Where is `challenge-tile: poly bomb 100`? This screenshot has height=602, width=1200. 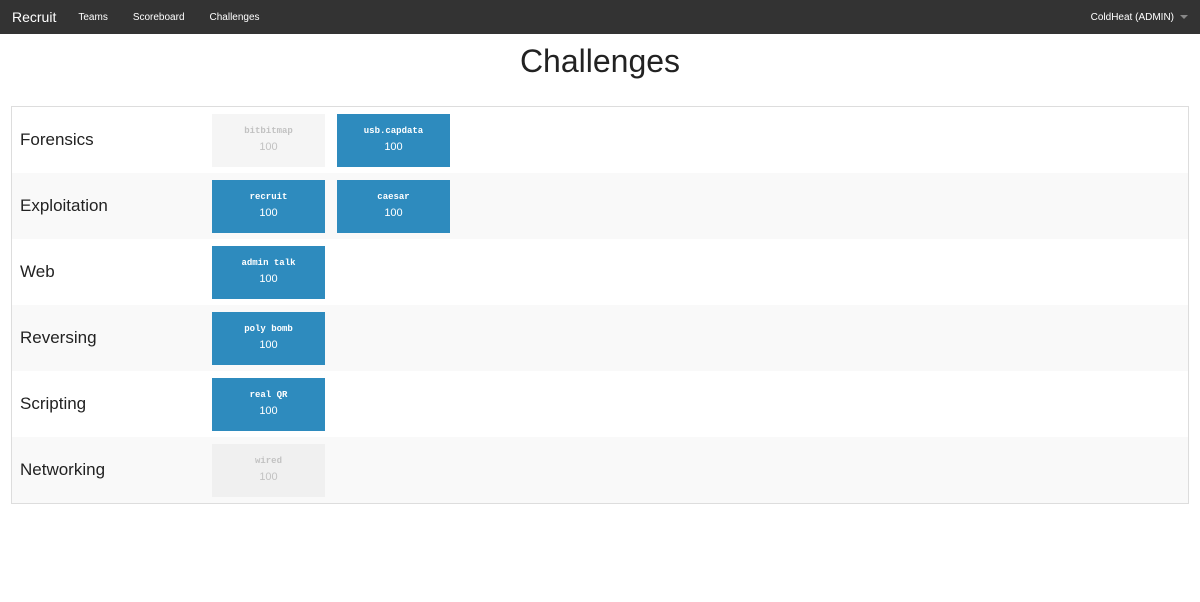 challenge-tile: poly bomb 100 is located at coordinates (268, 338).